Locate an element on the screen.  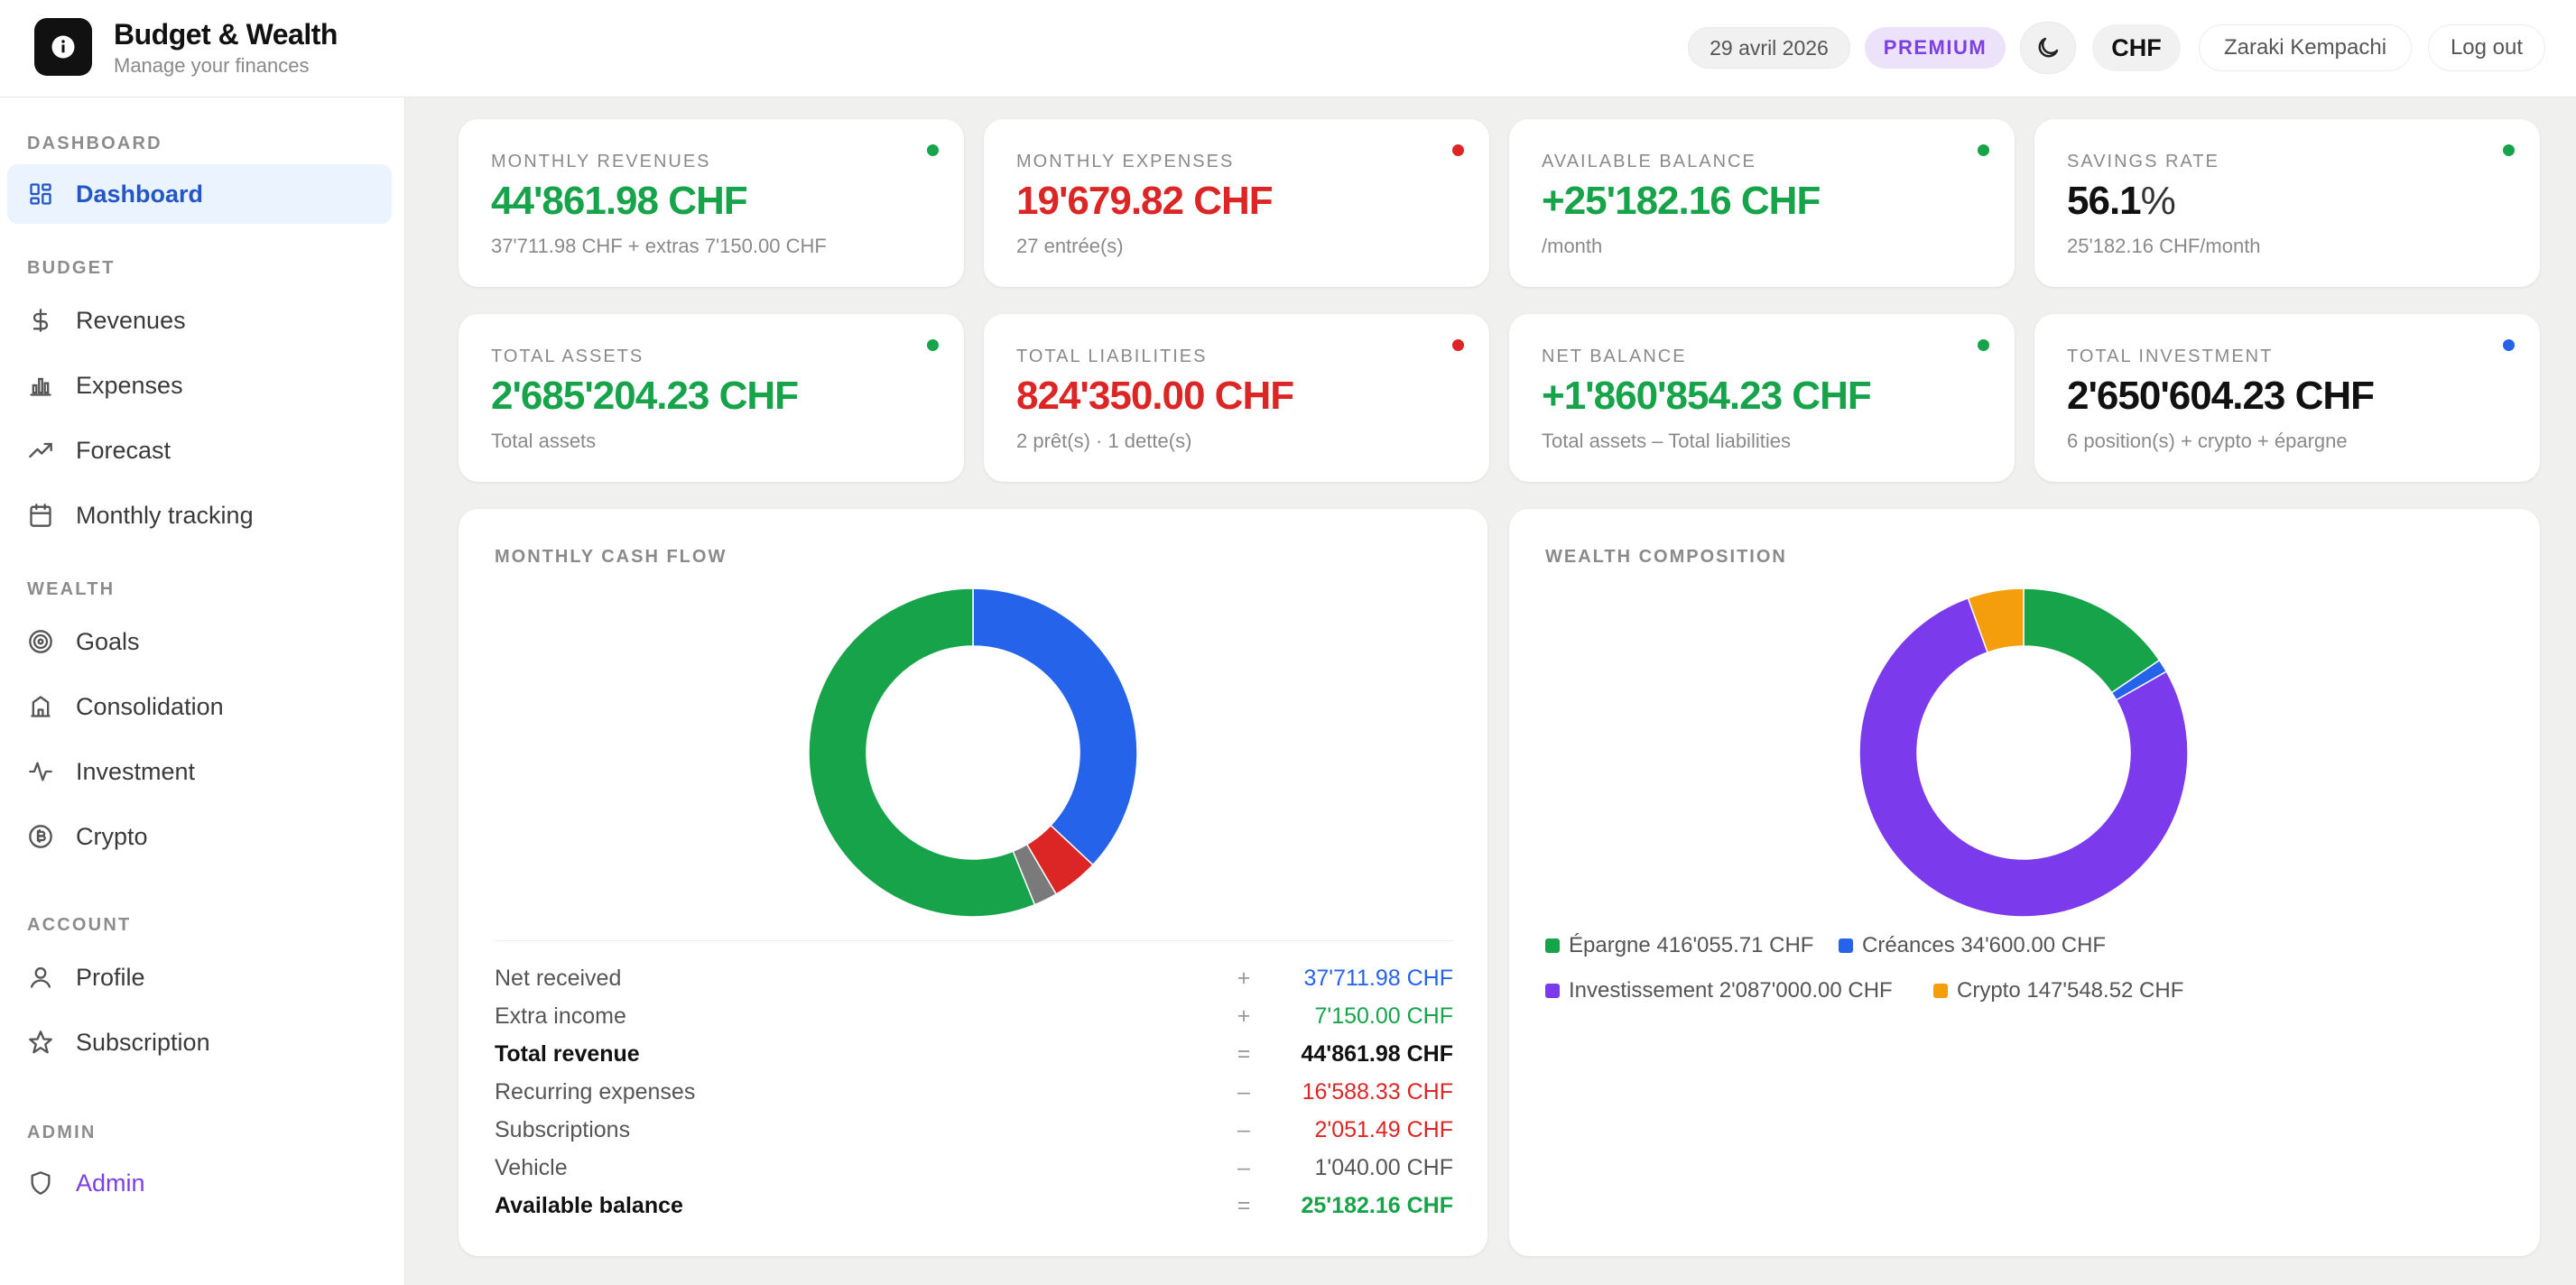
stat-card-available-balance: AVAILABLE BALANCE +25'182.16 CHF /month is located at coordinates (1762, 203).